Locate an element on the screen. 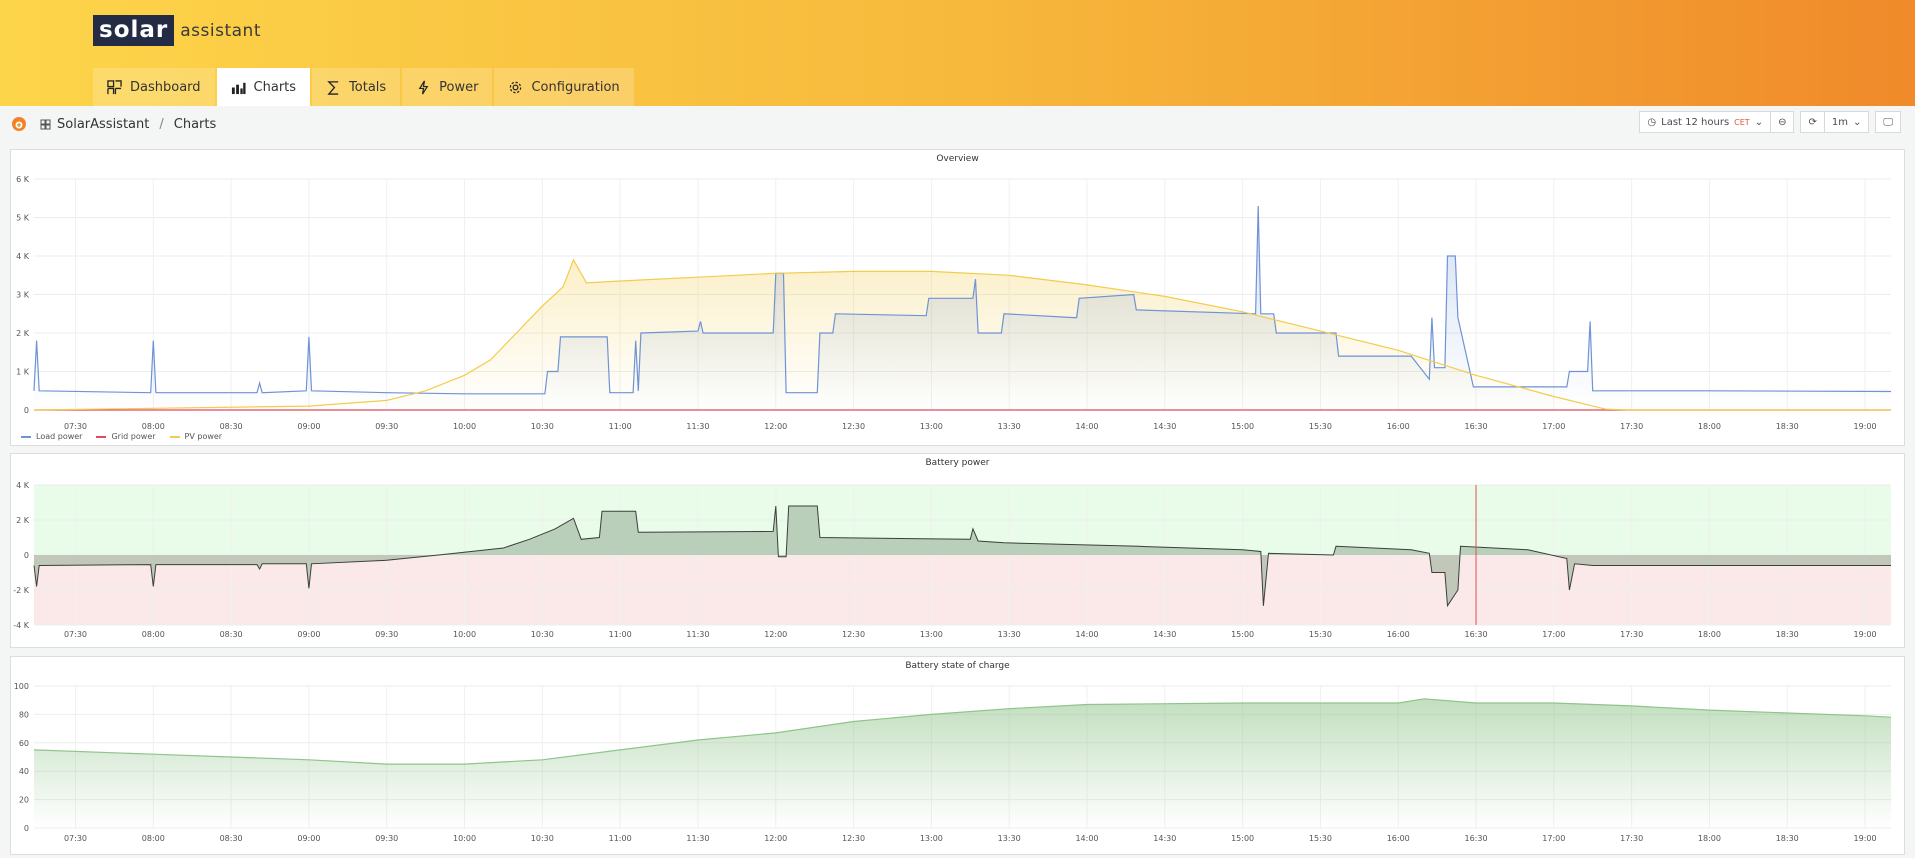  breadcrumb-root: SolarAssistant is located at coordinates (103, 124).